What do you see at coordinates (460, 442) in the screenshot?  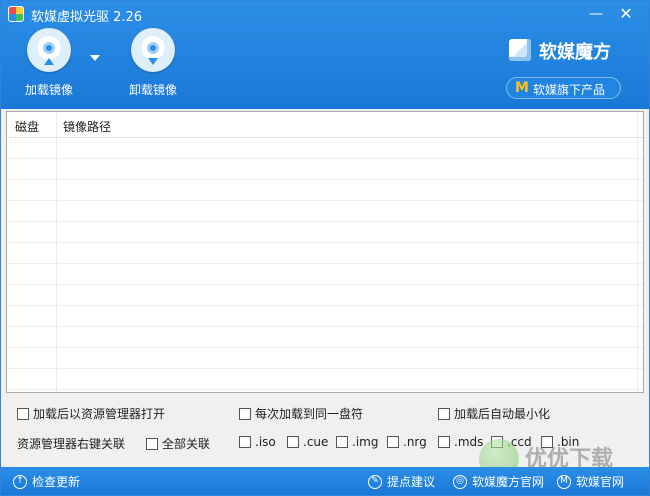 I see `ext-mds-checkbox: .mds` at bounding box center [460, 442].